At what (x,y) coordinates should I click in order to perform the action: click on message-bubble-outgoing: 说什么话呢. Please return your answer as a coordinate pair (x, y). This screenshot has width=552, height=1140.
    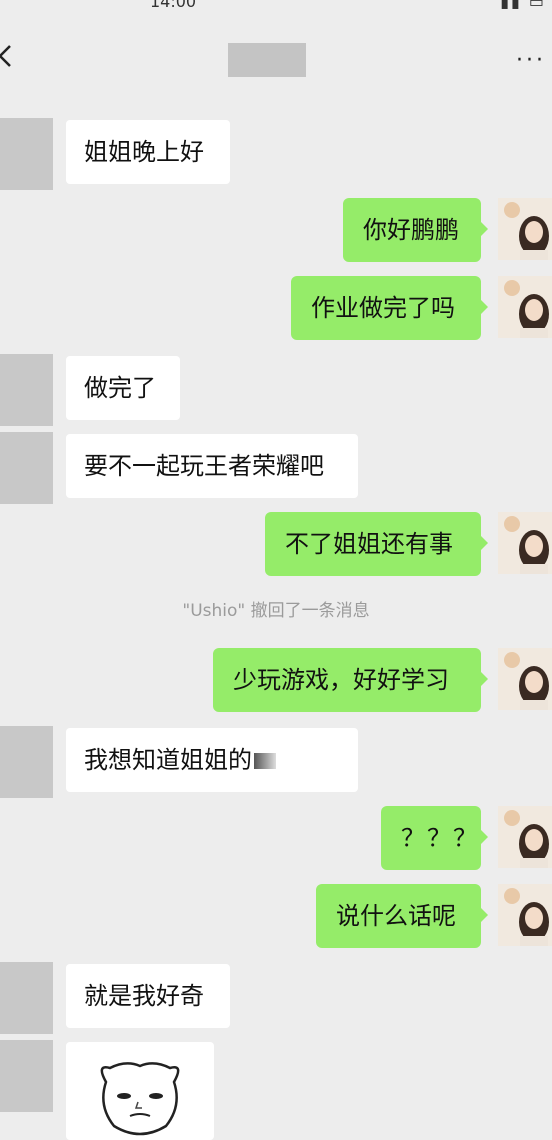
    Looking at the image, I should click on (402, 916).